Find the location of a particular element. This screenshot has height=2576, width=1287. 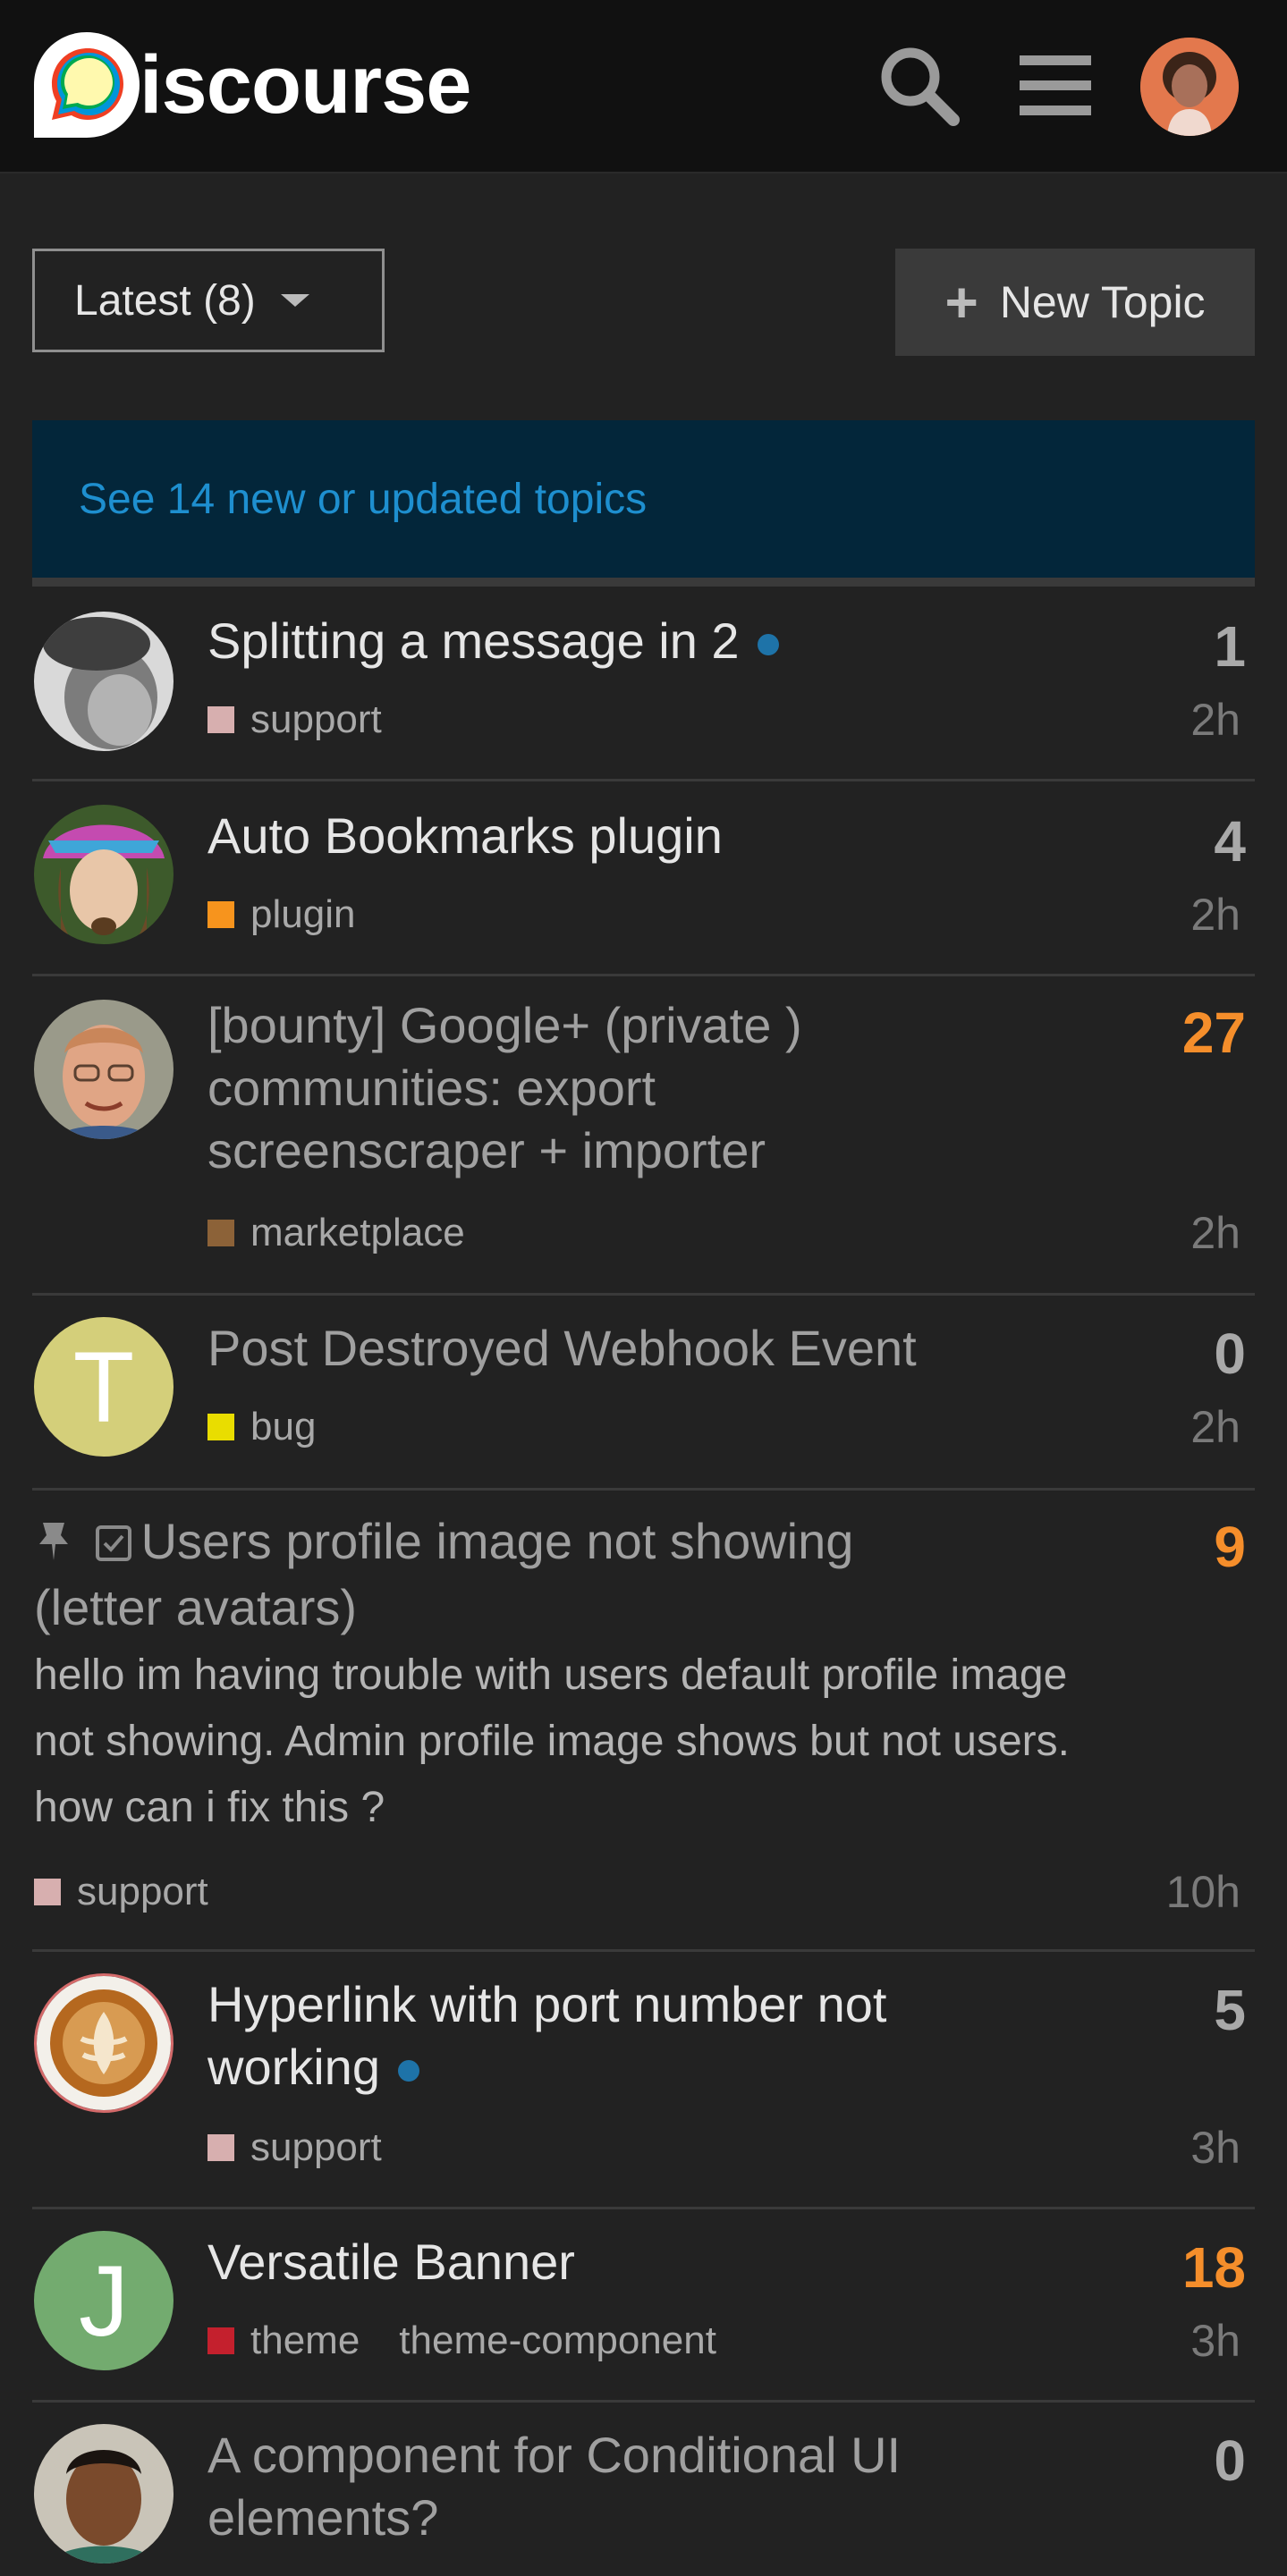

topic-title-line: [bounty] Google+ (private ) is located at coordinates (505, 1025).